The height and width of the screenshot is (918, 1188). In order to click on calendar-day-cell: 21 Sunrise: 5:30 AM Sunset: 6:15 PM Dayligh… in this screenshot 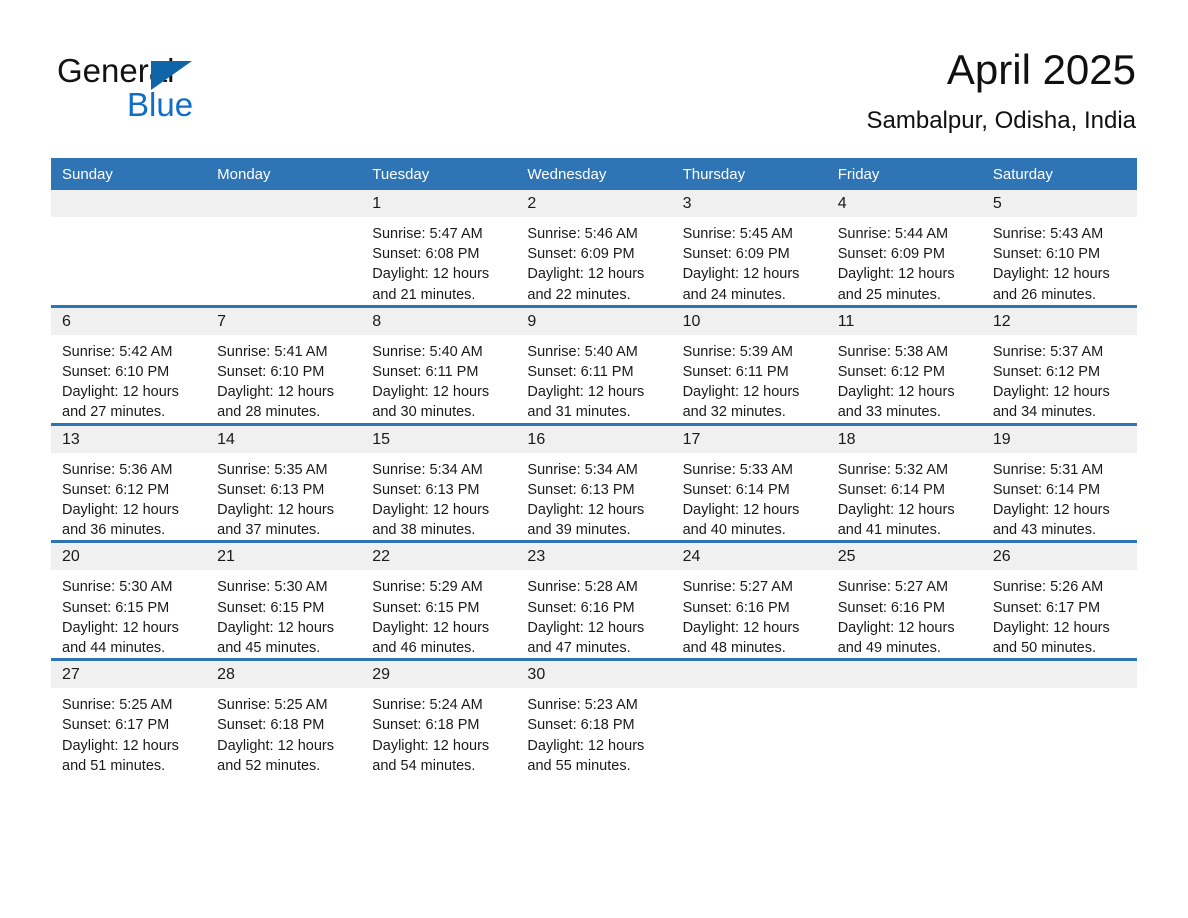, I will do `click(284, 600)`.